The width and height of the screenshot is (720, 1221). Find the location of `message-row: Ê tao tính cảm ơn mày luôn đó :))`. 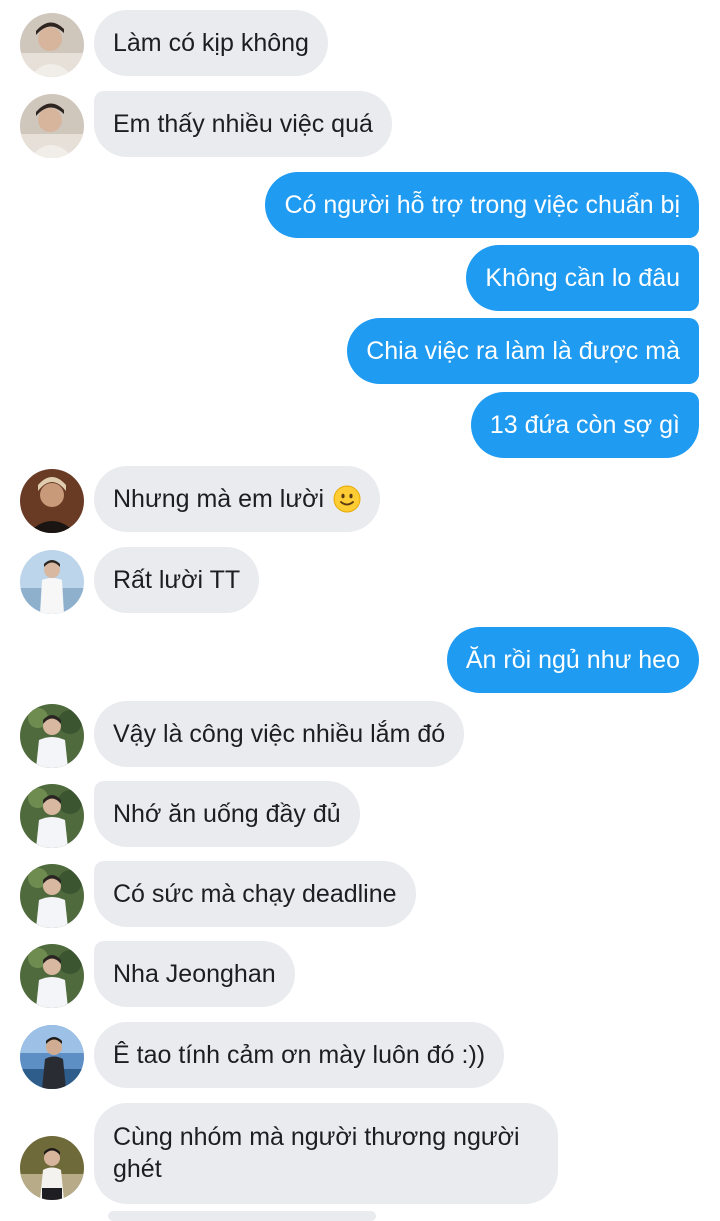

message-row: Ê tao tính cảm ơn mày luôn đó :)) is located at coordinates (360, 1057).